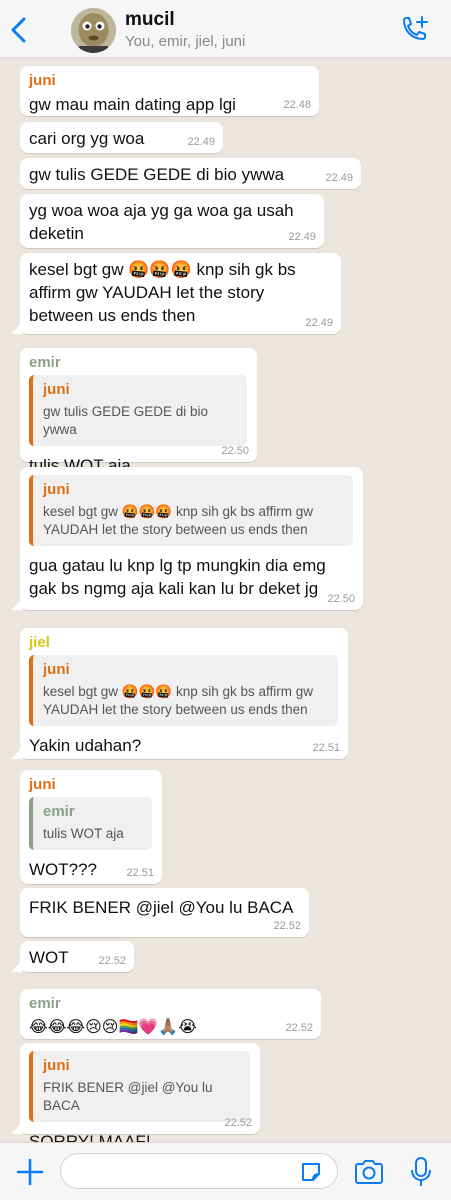  Describe the element at coordinates (59, 811) in the screenshot. I see `quoted-sender: emir` at that location.